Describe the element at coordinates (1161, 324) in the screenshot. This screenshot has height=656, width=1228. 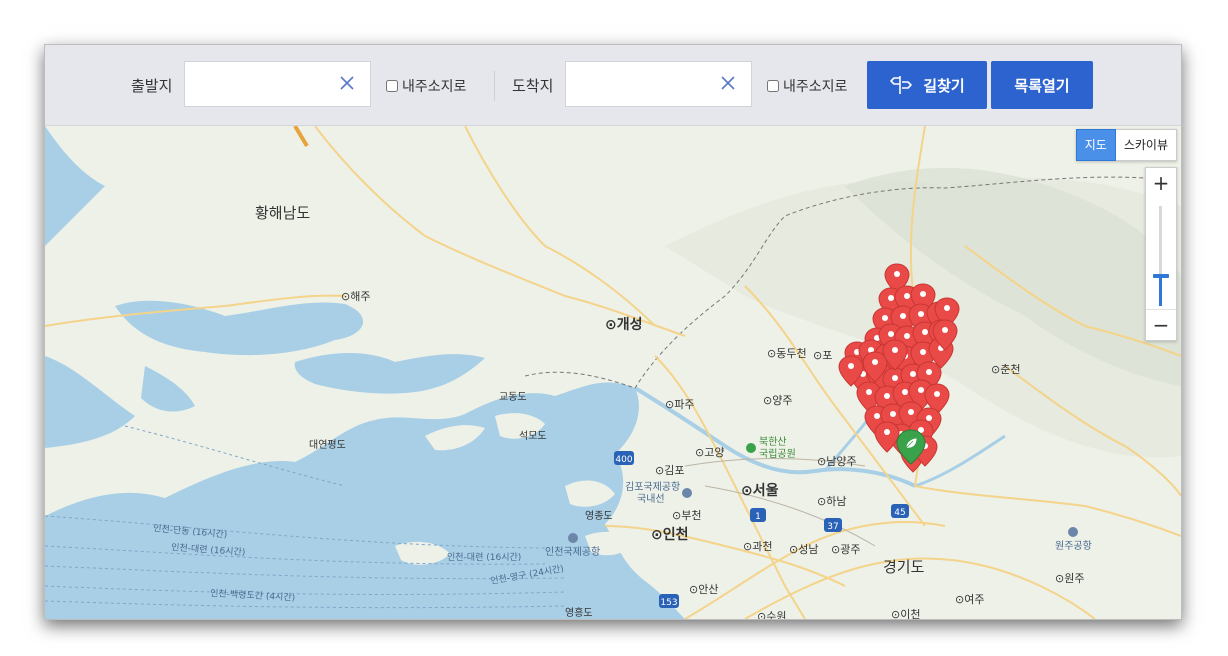
I see `zoom-out-button: −` at that location.